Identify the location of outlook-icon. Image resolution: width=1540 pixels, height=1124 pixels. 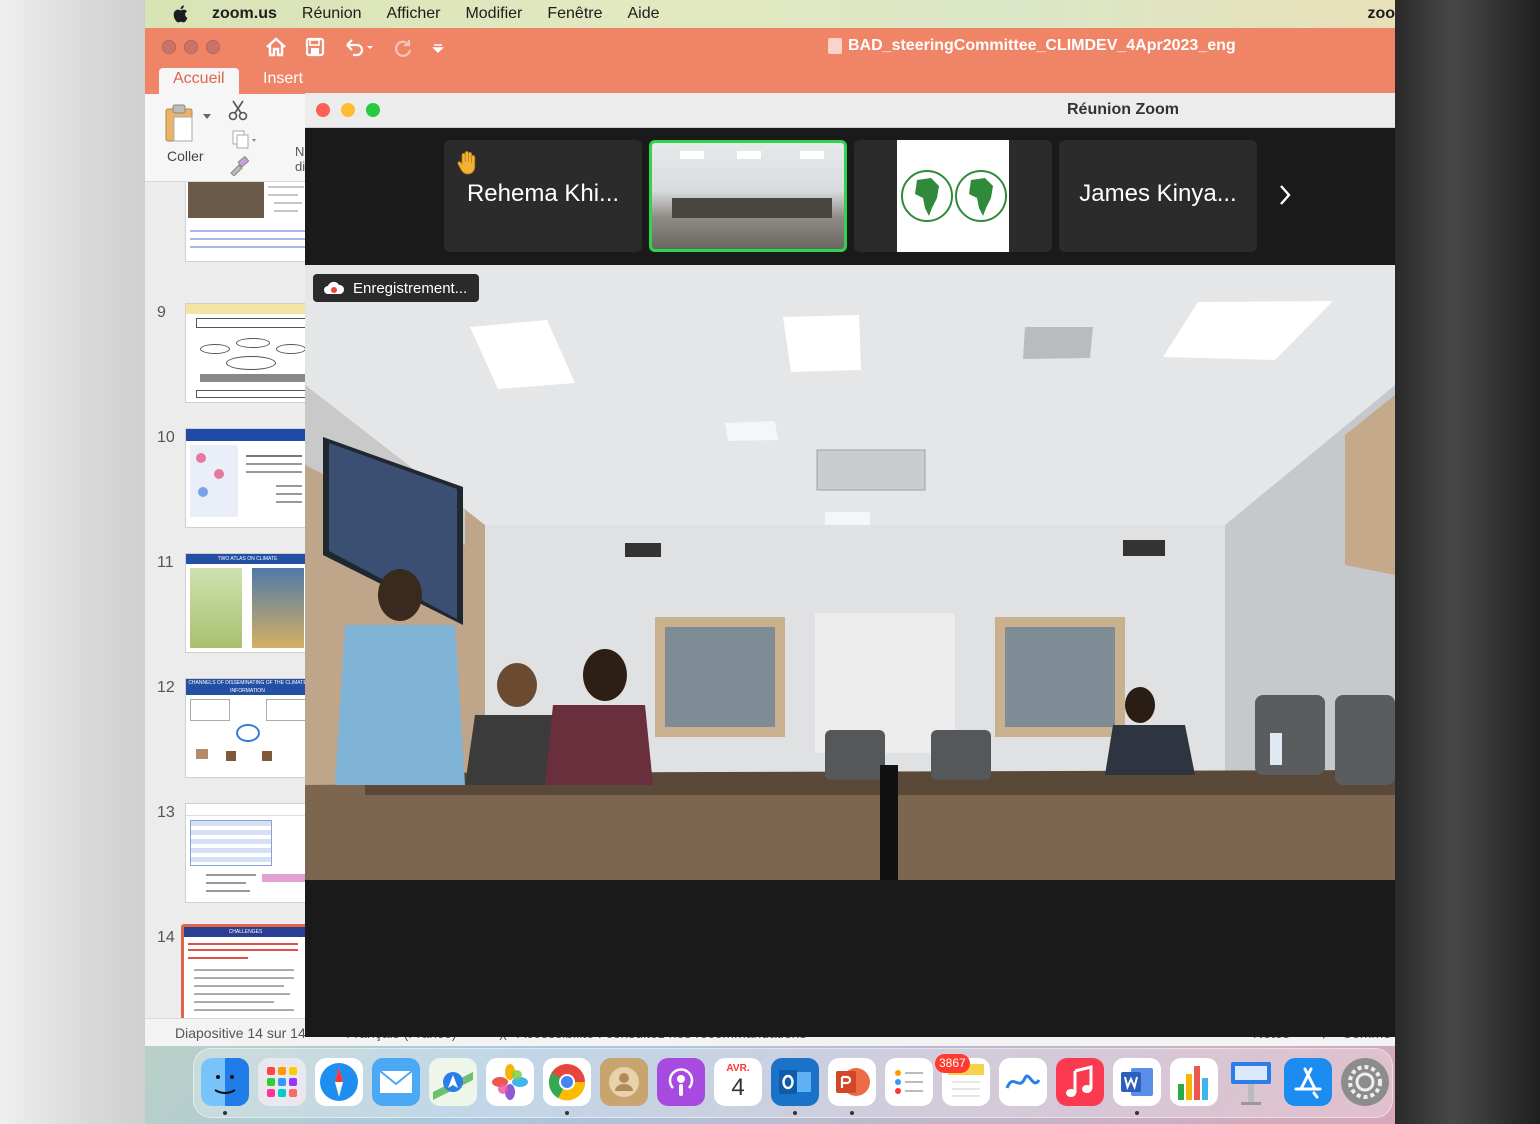
(795, 1082).